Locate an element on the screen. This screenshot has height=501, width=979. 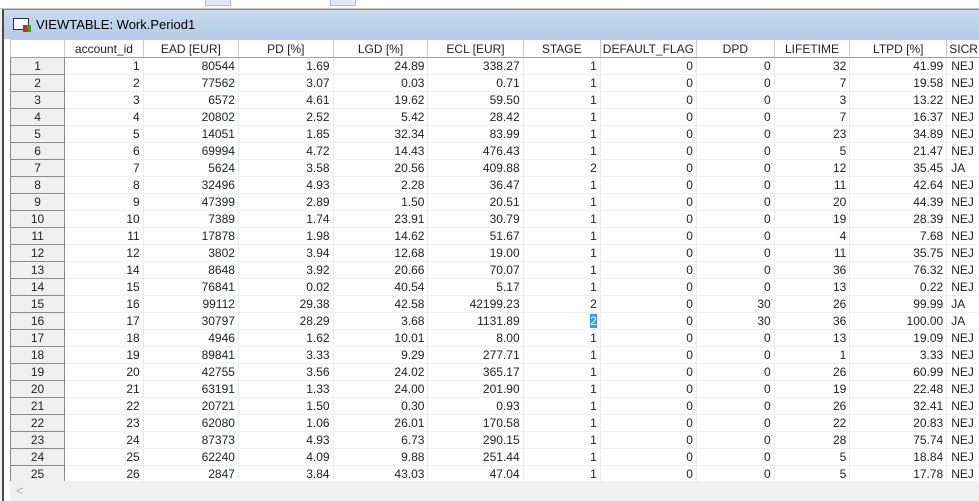
cell-lifetime: 36 is located at coordinates (812, 321).